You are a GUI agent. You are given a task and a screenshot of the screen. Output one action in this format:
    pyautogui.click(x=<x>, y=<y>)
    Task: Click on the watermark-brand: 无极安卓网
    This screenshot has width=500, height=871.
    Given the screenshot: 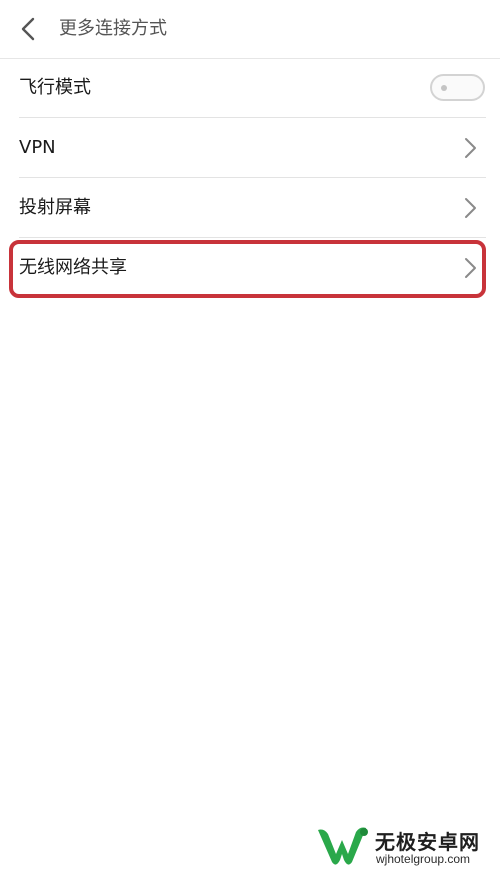 What is the action you would take?
    pyautogui.click(x=427, y=842)
    